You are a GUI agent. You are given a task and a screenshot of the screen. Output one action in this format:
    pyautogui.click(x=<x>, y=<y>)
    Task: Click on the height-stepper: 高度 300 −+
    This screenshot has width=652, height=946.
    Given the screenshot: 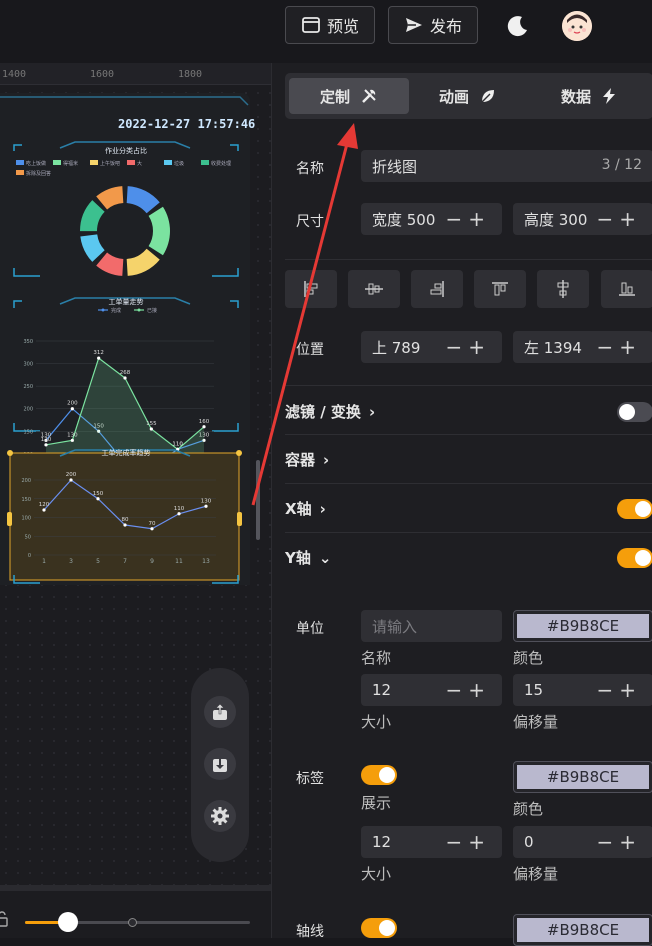 What is the action you would take?
    pyautogui.click(x=582, y=219)
    